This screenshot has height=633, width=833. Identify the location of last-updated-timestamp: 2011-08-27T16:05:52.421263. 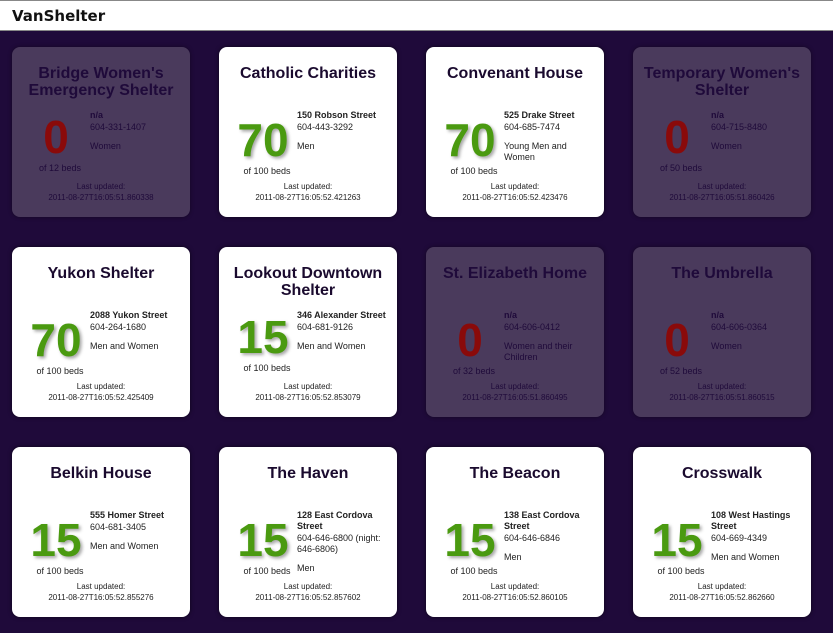
(308, 197).